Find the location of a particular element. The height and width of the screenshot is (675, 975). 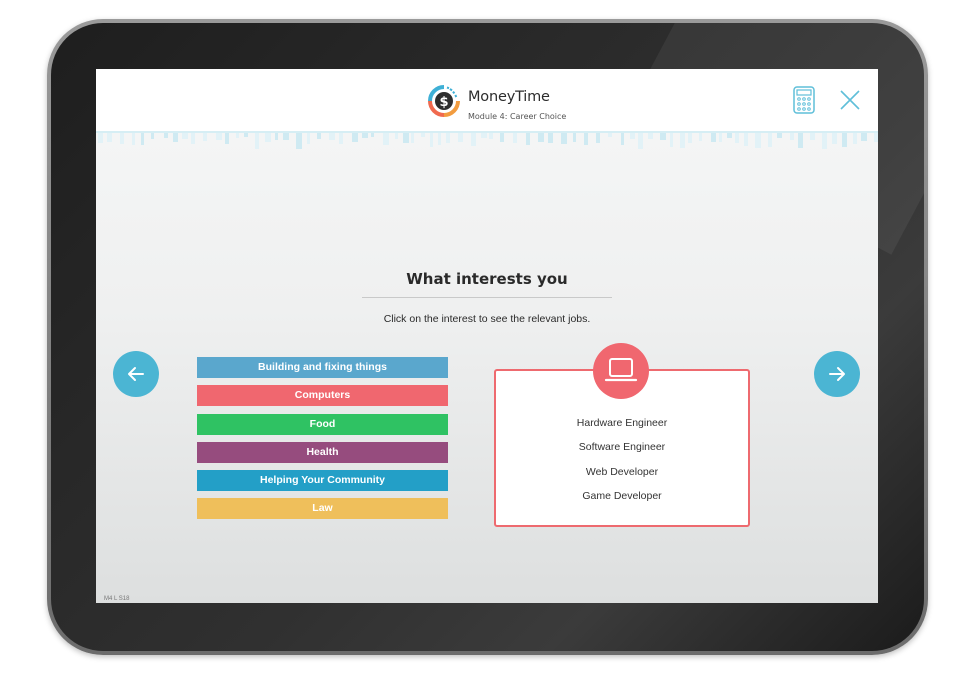

interest-food: Food is located at coordinates (322, 424).